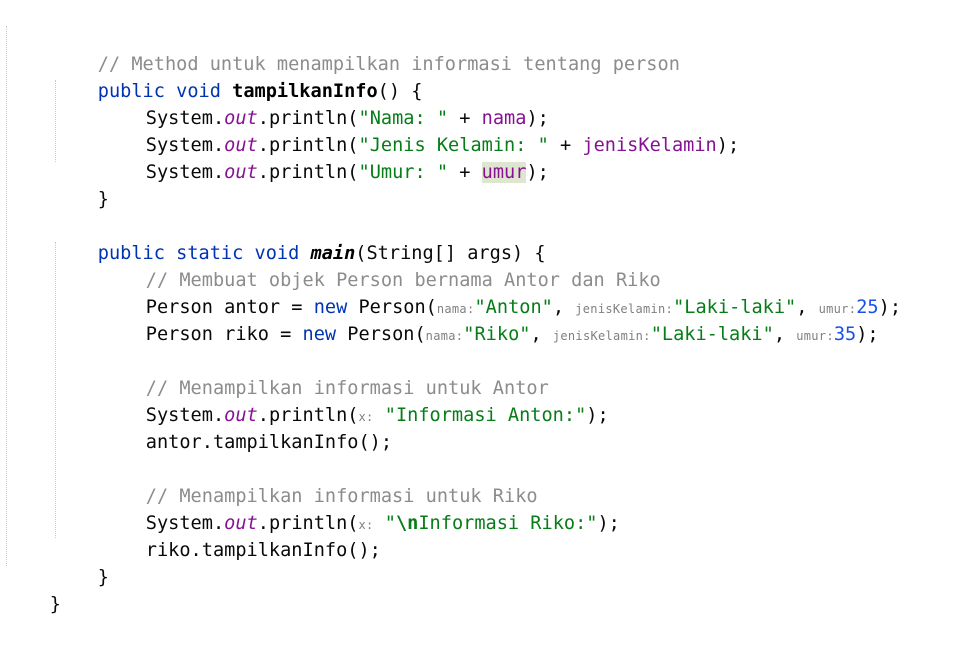 The image size is (958, 645). What do you see at coordinates (319, 334) in the screenshot?
I see `keyword: new` at bounding box center [319, 334].